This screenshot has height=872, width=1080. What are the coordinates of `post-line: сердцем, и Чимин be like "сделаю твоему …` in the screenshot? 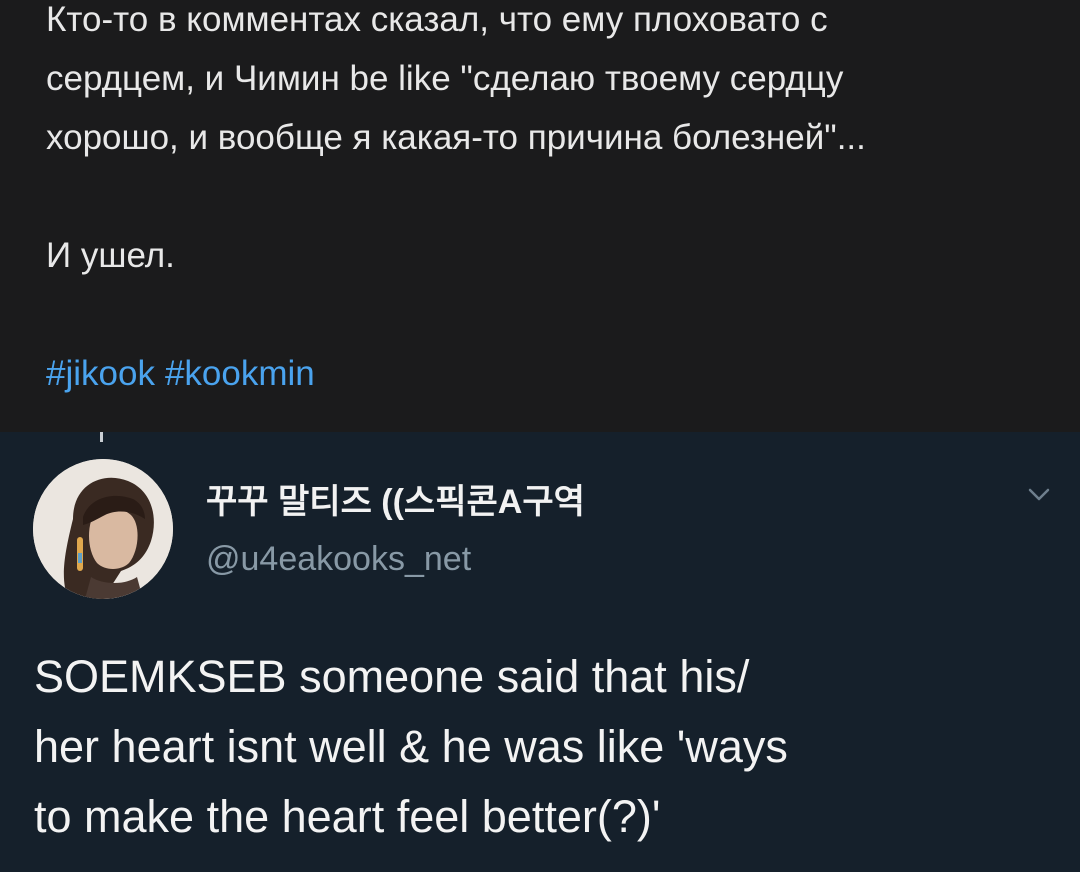 It's located at (445, 78).